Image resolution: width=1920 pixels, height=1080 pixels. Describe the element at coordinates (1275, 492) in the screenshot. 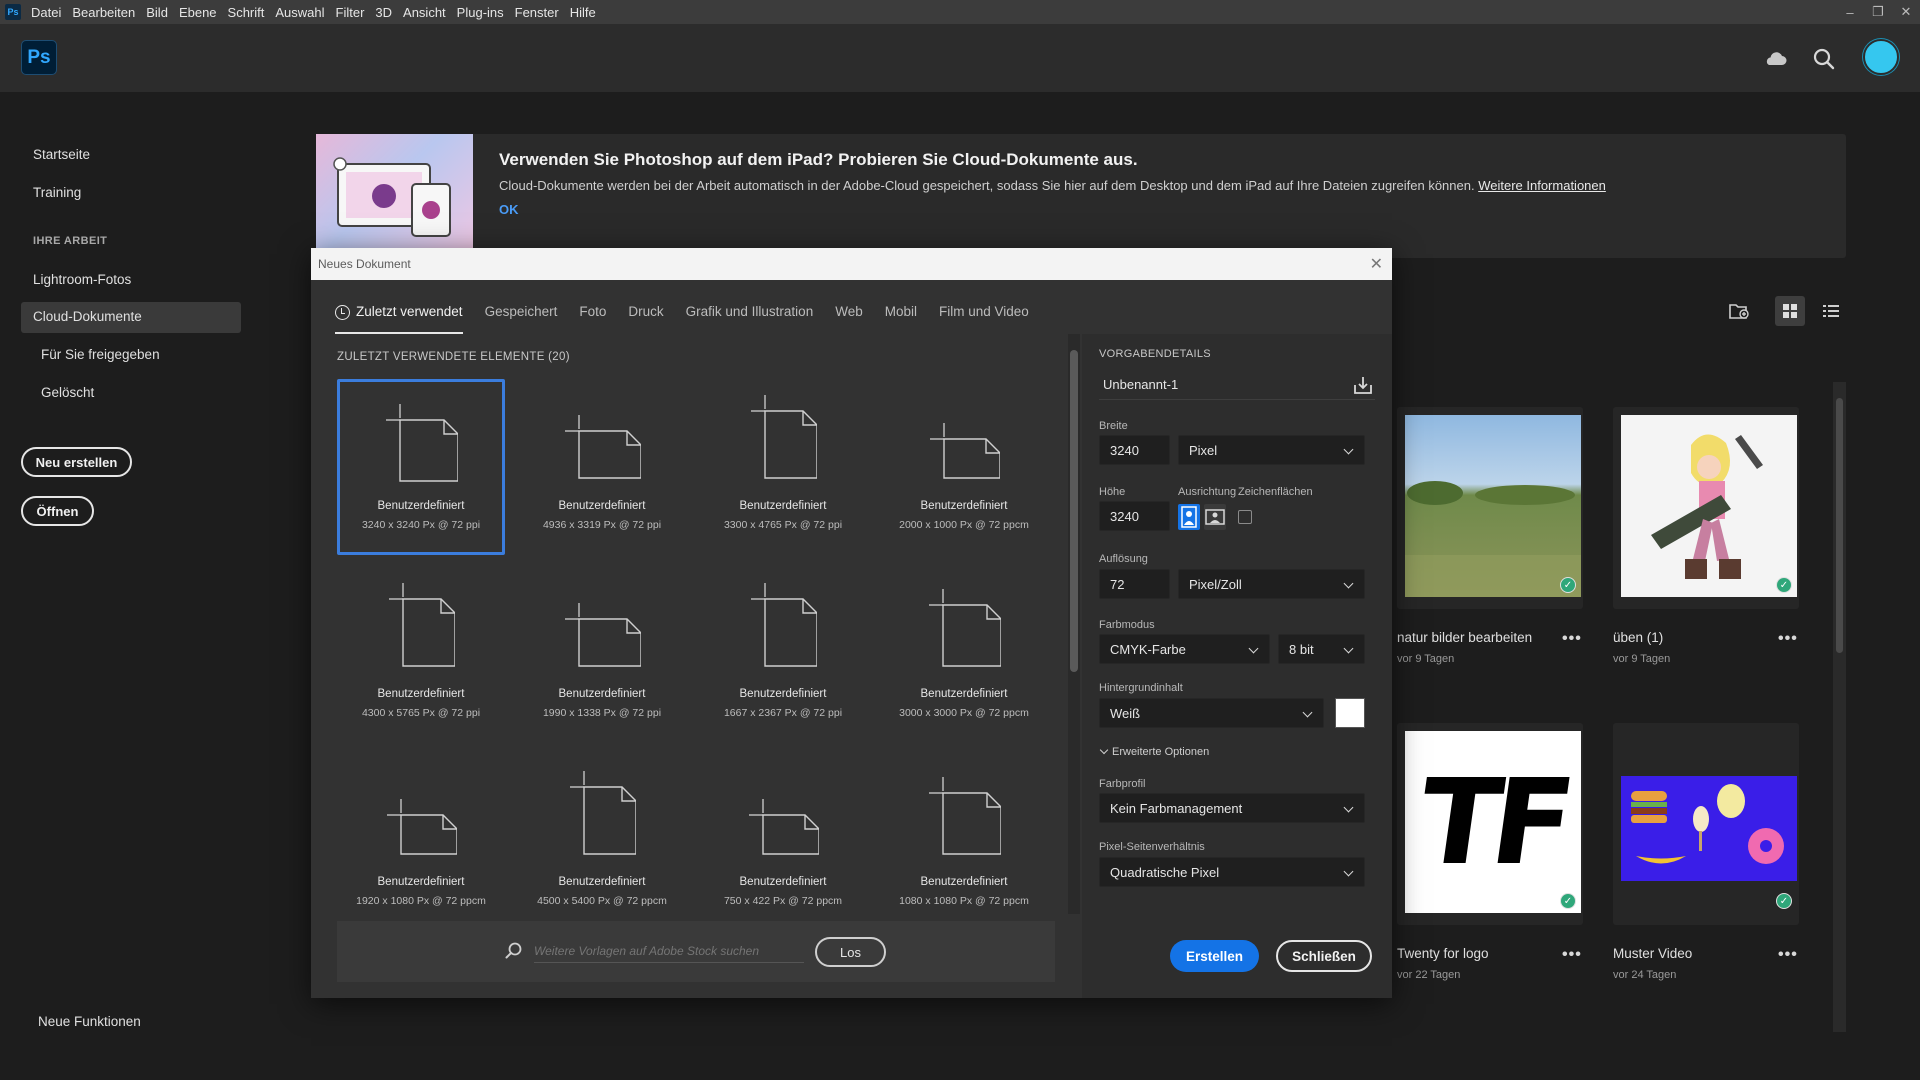

I see `artboards-label: Zeichenflächen` at that location.